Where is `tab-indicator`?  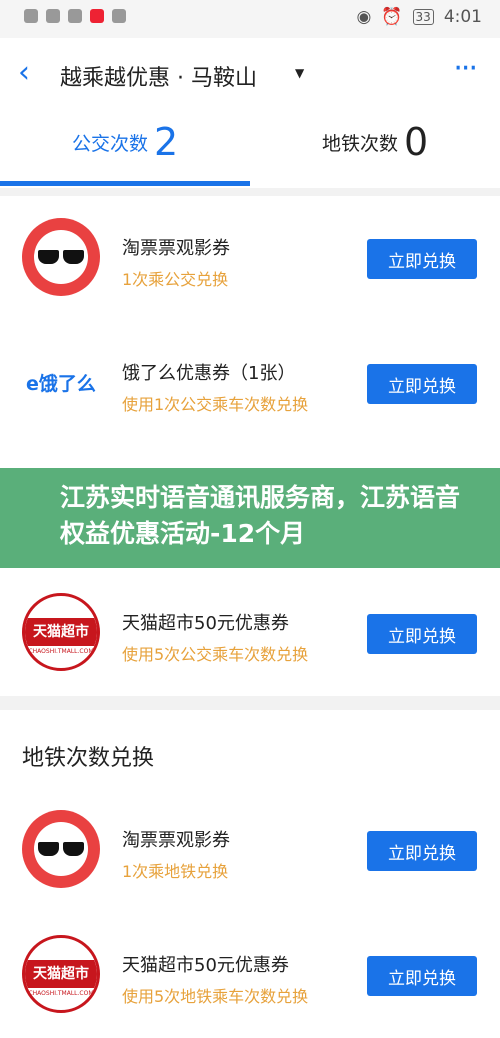 tab-indicator is located at coordinates (125, 183).